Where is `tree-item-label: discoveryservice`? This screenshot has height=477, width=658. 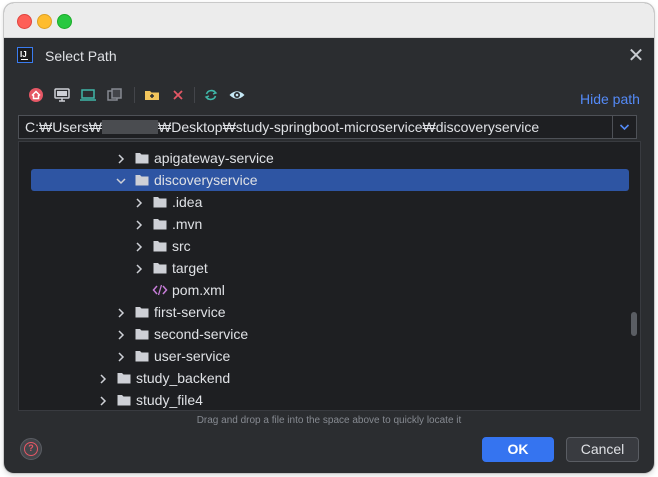
tree-item-label: discoveryservice is located at coordinates (206, 180).